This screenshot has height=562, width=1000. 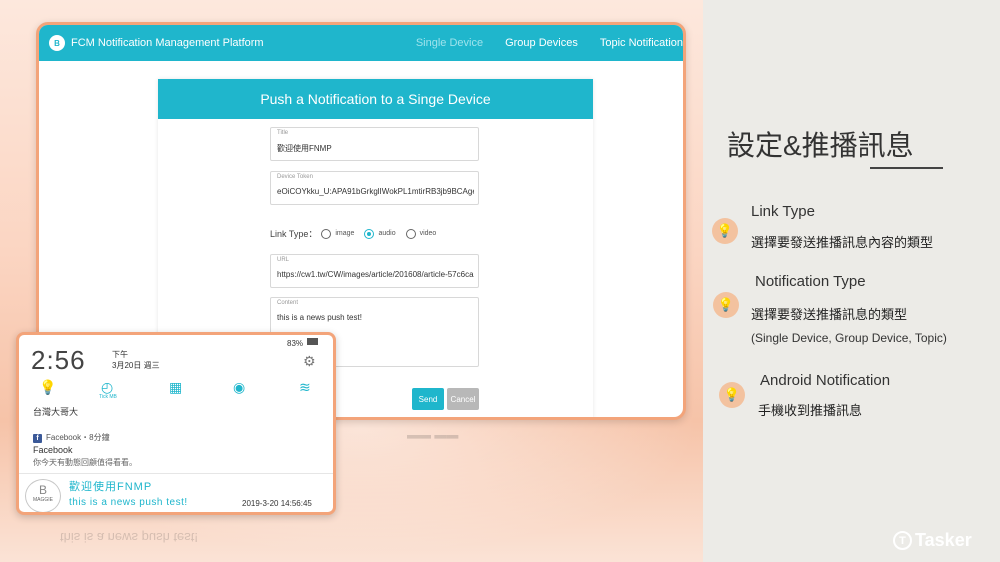 I want to click on fb-title: Facebook, so click(x=53, y=450).